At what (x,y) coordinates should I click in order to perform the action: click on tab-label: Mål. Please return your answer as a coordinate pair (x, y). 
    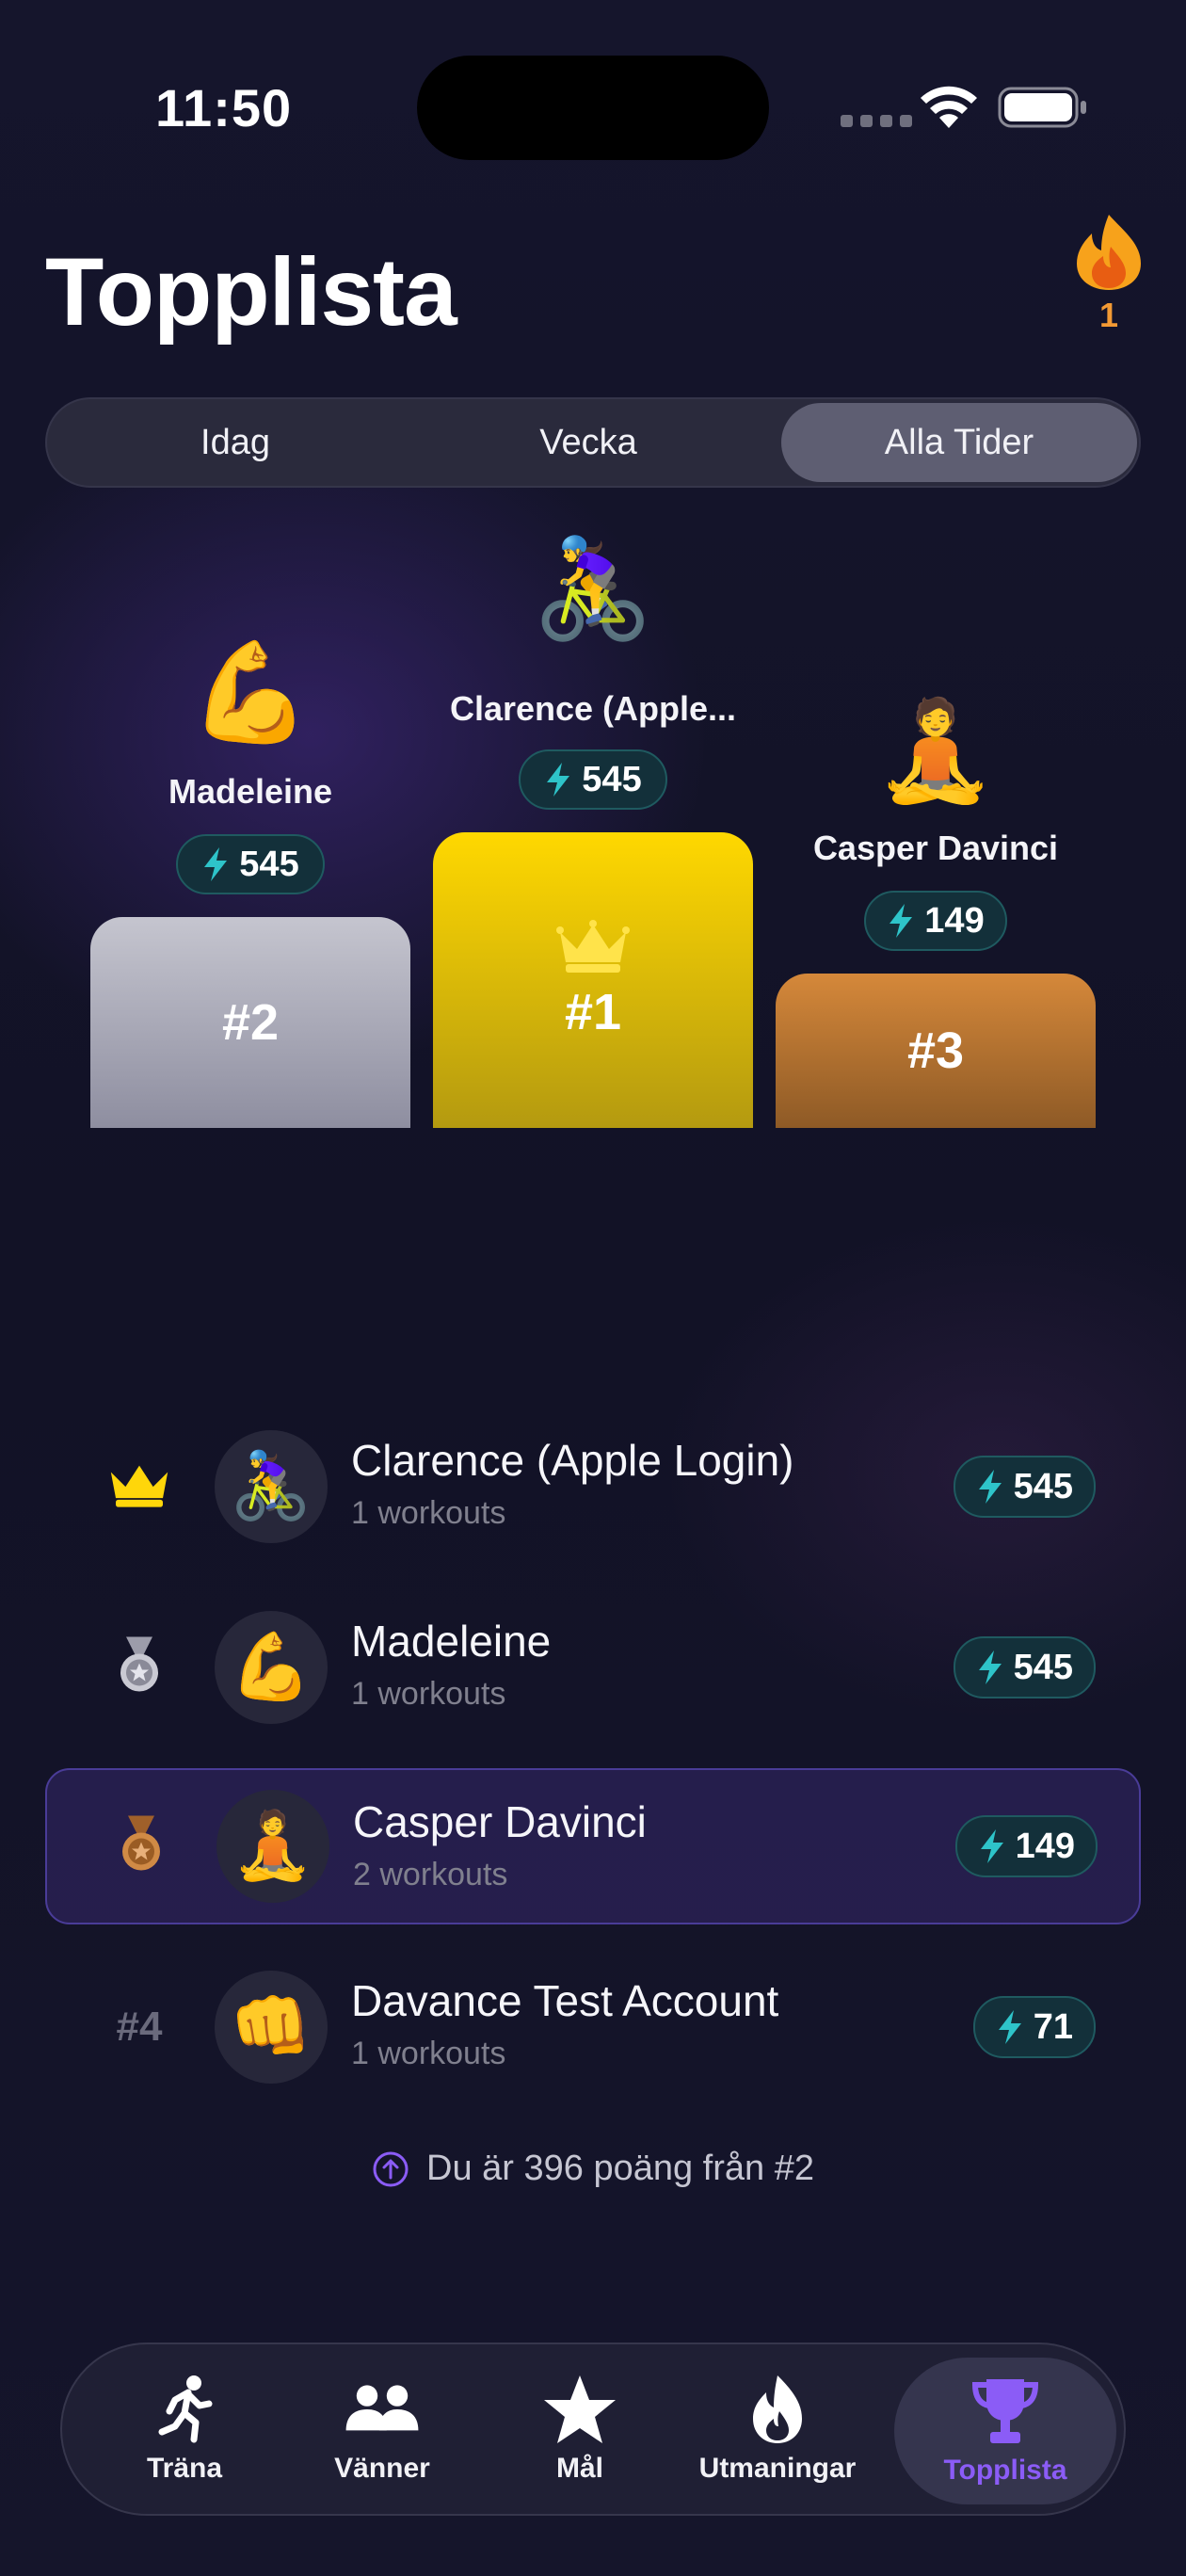
    Looking at the image, I should click on (579, 2468).